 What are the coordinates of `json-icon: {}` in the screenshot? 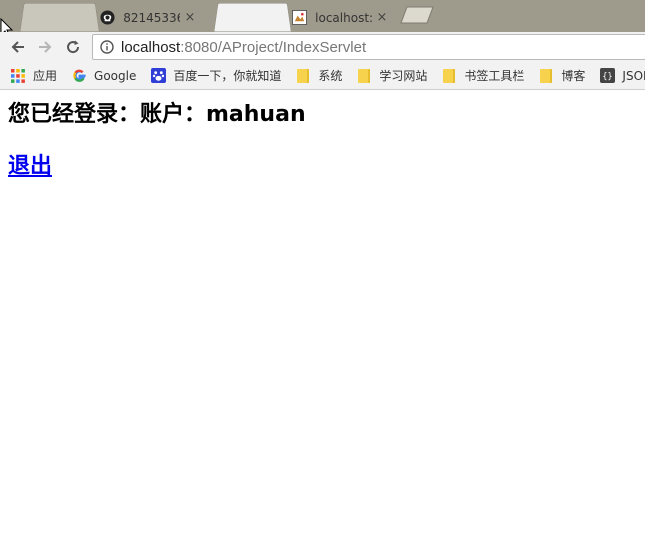 It's located at (607, 76).